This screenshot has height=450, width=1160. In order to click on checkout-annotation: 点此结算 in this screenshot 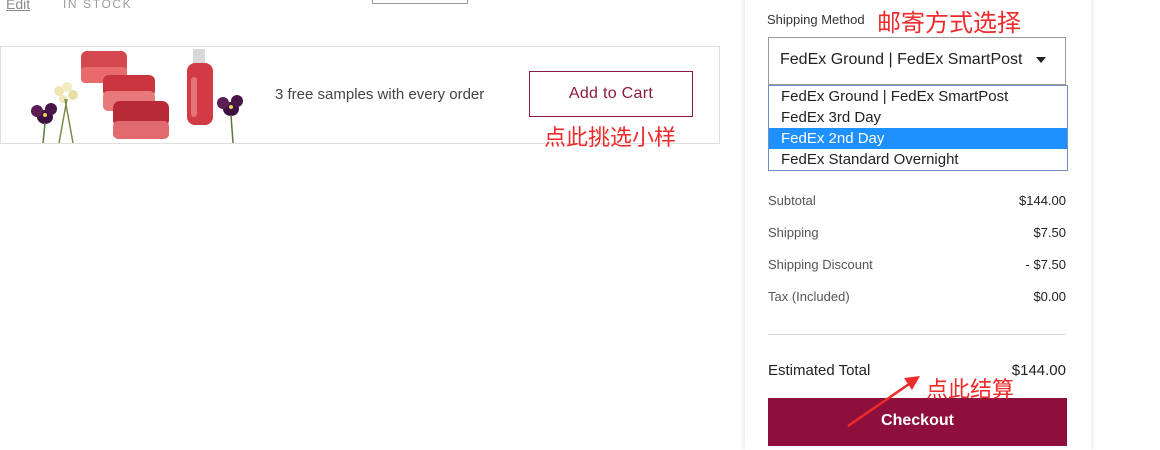, I will do `click(970, 390)`.